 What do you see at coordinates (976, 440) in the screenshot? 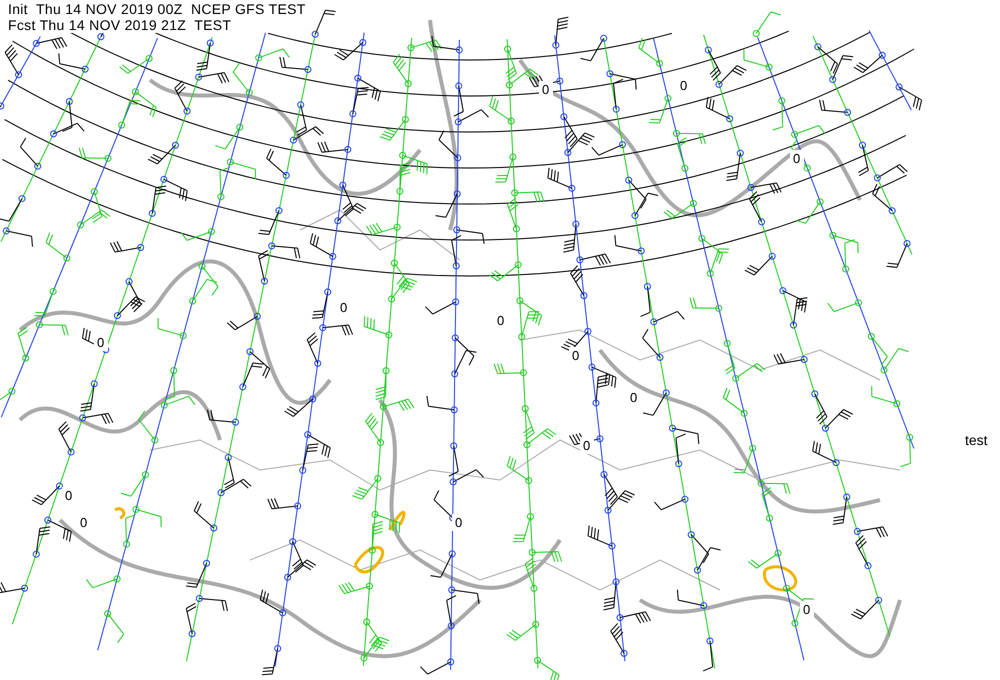
I see `side-label: test` at bounding box center [976, 440].